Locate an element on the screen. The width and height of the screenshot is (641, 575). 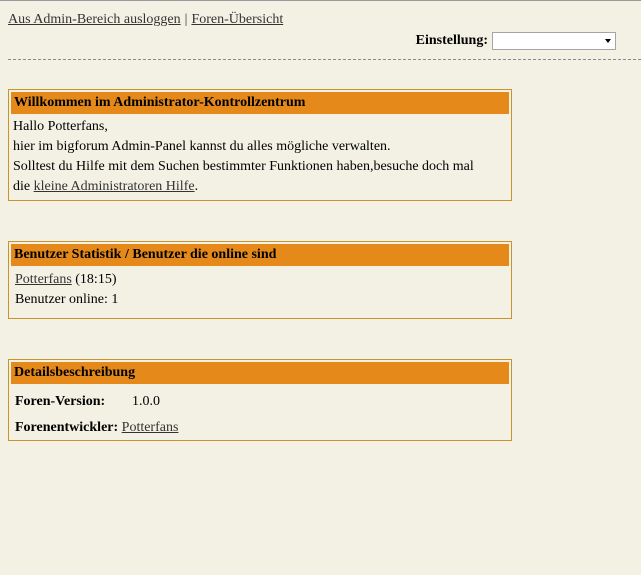
forum-overview-link: Foren-Übersicht is located at coordinates (237, 19).